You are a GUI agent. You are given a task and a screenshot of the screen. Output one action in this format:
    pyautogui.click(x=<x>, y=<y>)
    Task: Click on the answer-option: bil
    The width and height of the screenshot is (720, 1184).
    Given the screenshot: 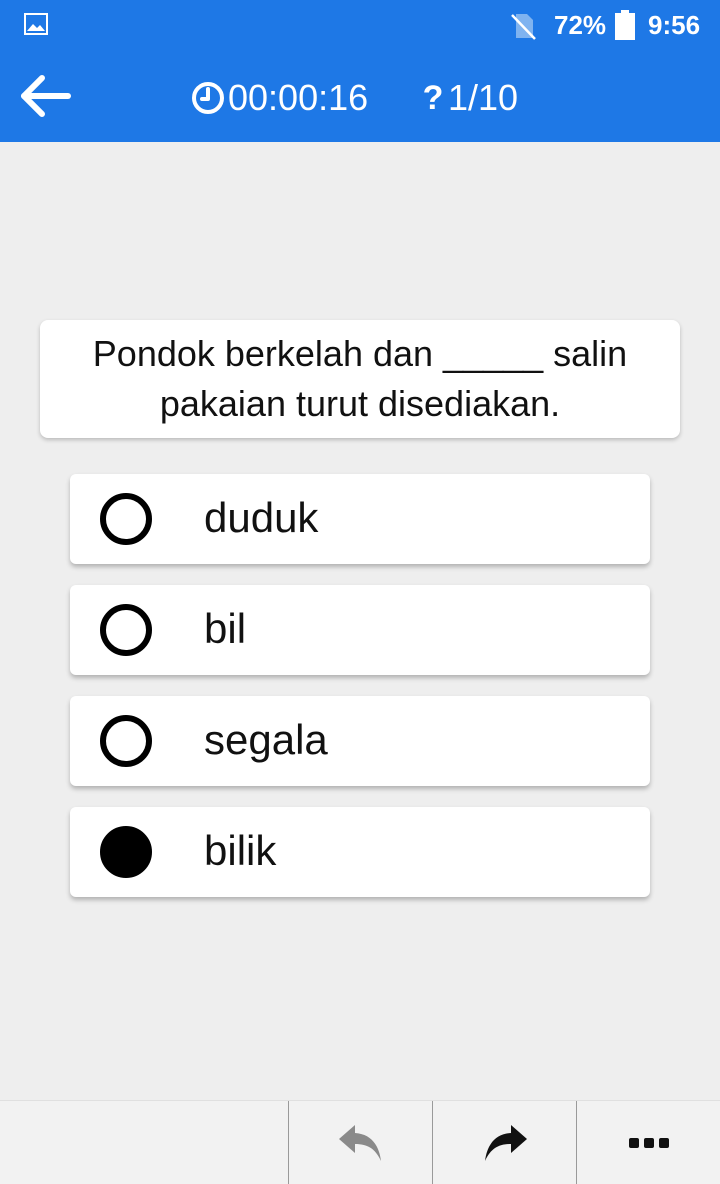 What is the action you would take?
    pyautogui.click(x=360, y=630)
    